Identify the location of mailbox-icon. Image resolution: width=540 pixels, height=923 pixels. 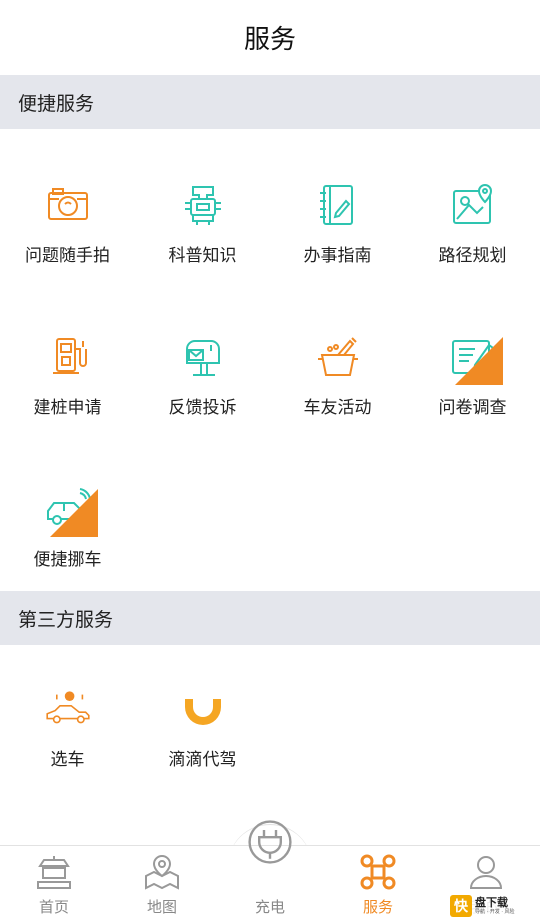
(203, 357).